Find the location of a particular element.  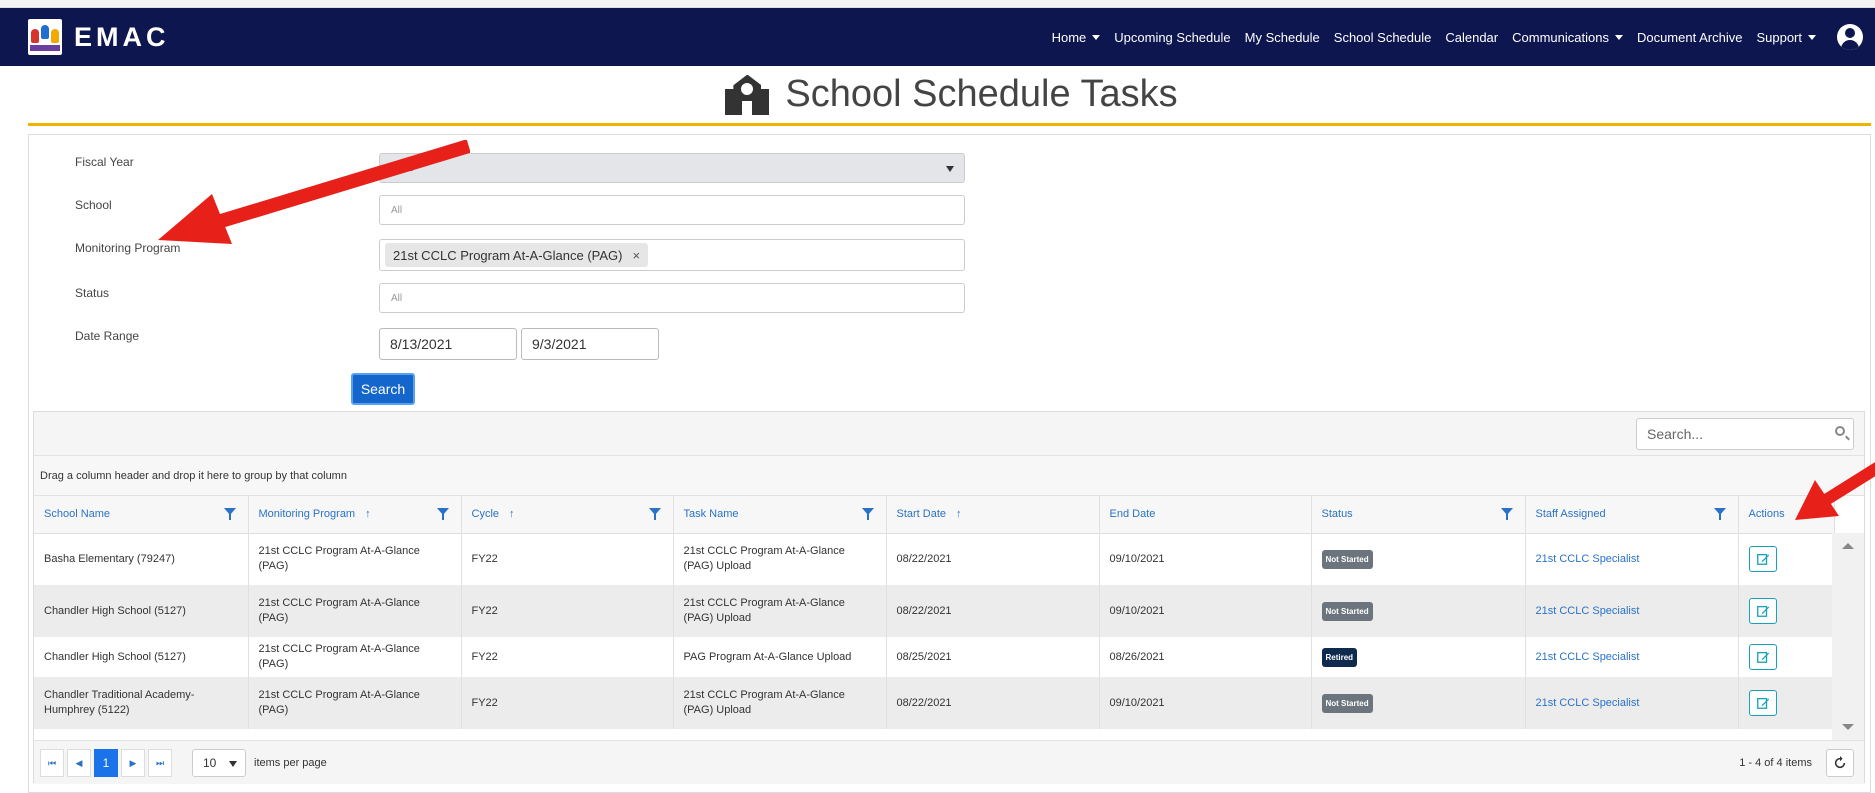

nav-home: Home is located at coordinates (1076, 37).